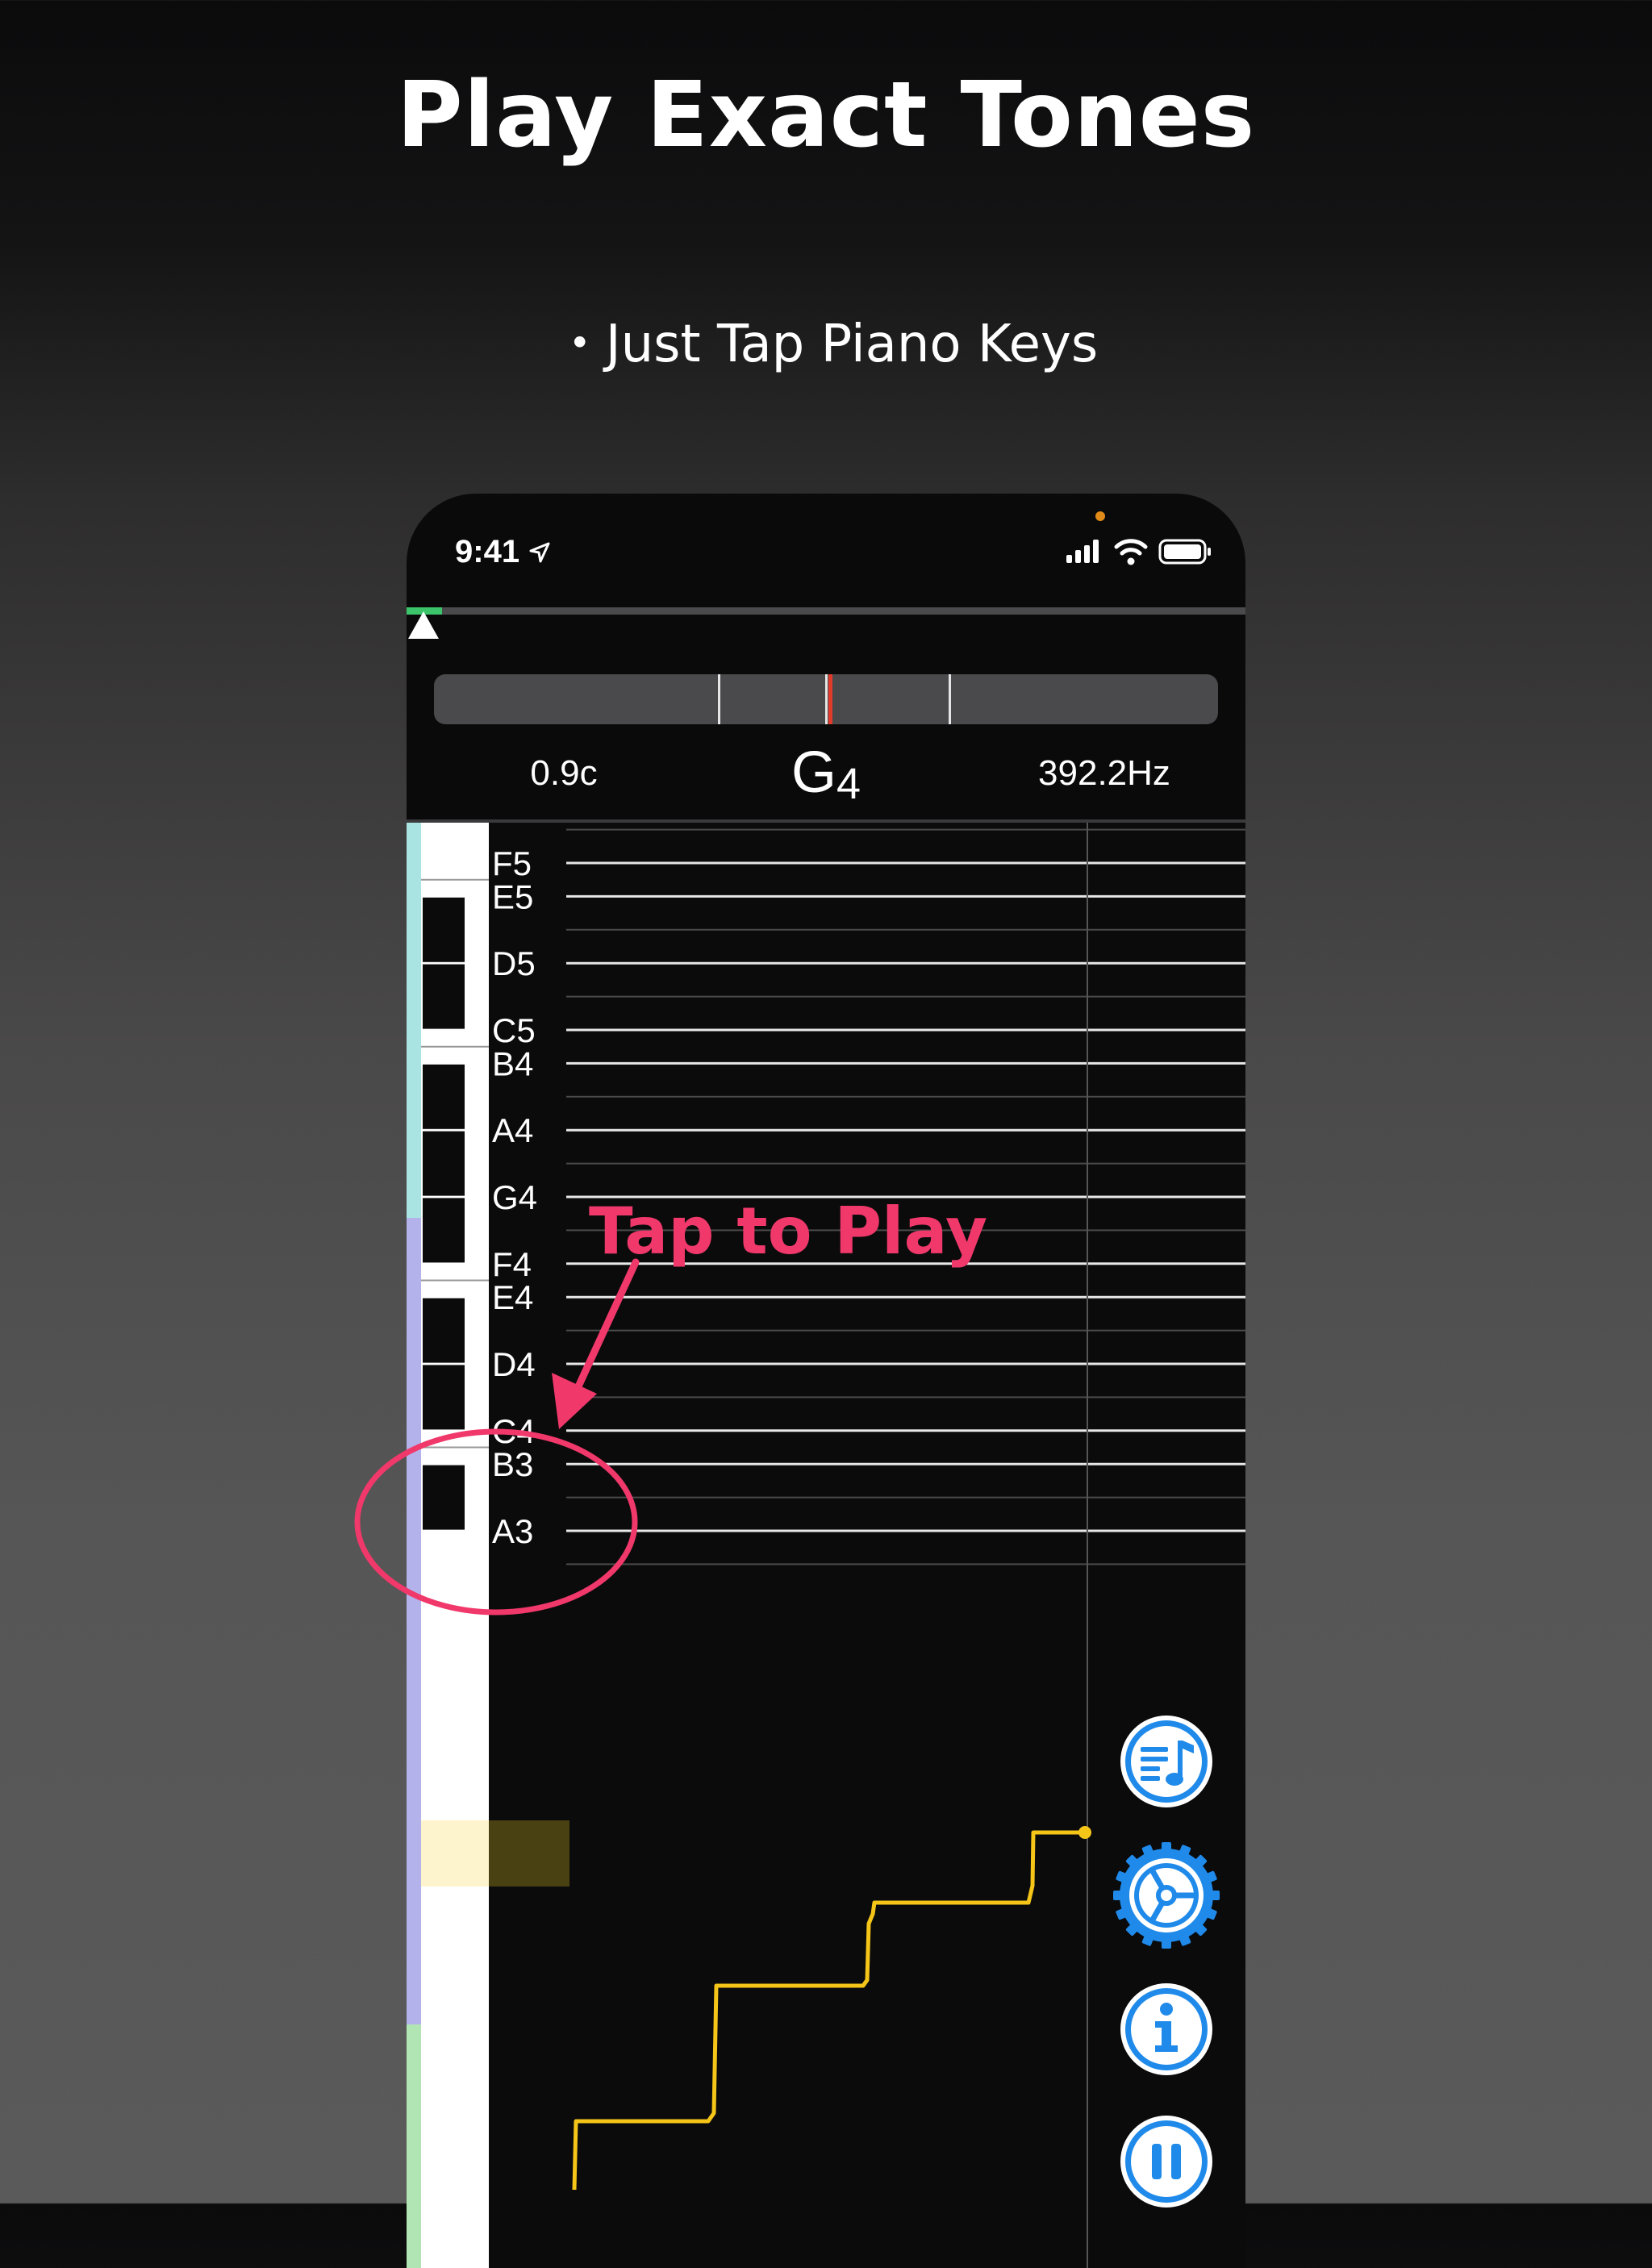 Image resolution: width=1652 pixels, height=2268 pixels. What do you see at coordinates (849, 784) in the screenshot?
I see `note-octave: 4` at bounding box center [849, 784].